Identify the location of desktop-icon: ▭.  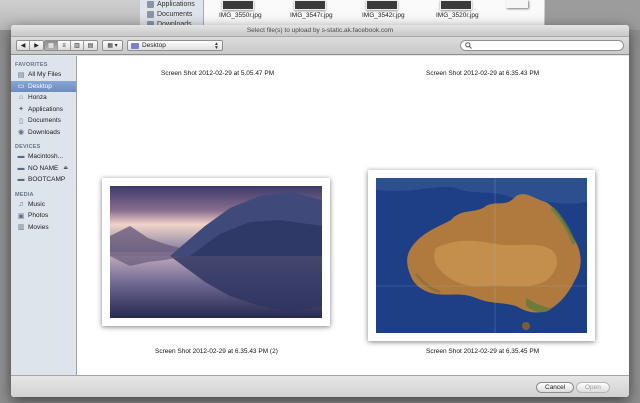
(21, 87).